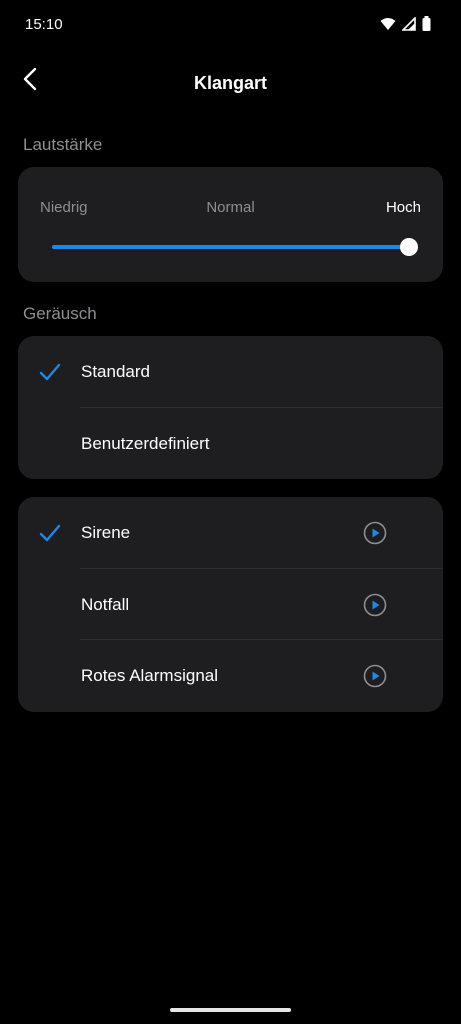  I want to click on sound-section-label: Geräusch, so click(60, 313).